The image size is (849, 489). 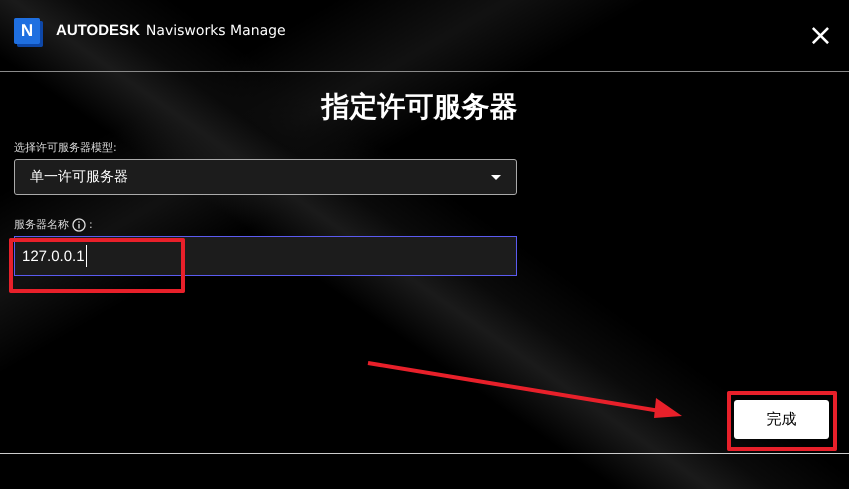 What do you see at coordinates (98, 30) in the screenshot?
I see `brand-name: AUTODESK` at bounding box center [98, 30].